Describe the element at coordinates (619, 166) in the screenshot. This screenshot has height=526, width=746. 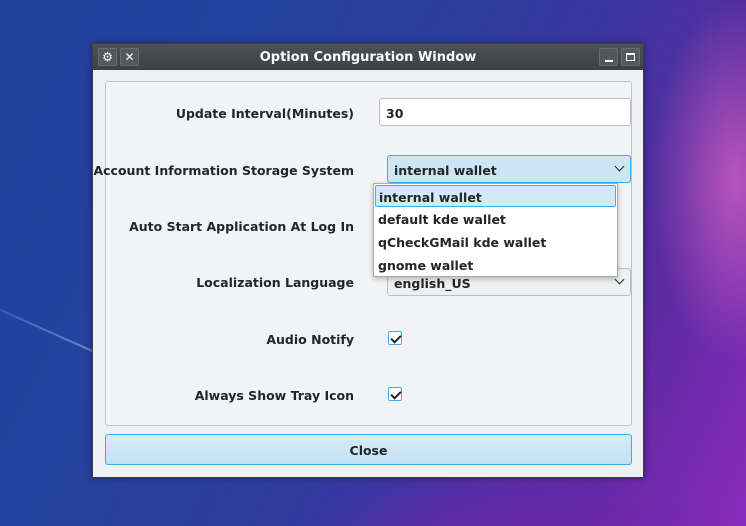
I see `chevron-down-icon` at that location.